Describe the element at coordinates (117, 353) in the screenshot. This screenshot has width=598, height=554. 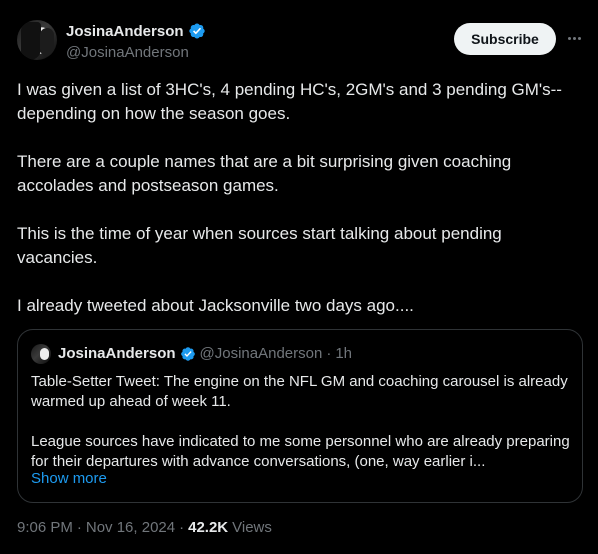
I see `quoted-author-display-name: JosinaAnderson` at that location.